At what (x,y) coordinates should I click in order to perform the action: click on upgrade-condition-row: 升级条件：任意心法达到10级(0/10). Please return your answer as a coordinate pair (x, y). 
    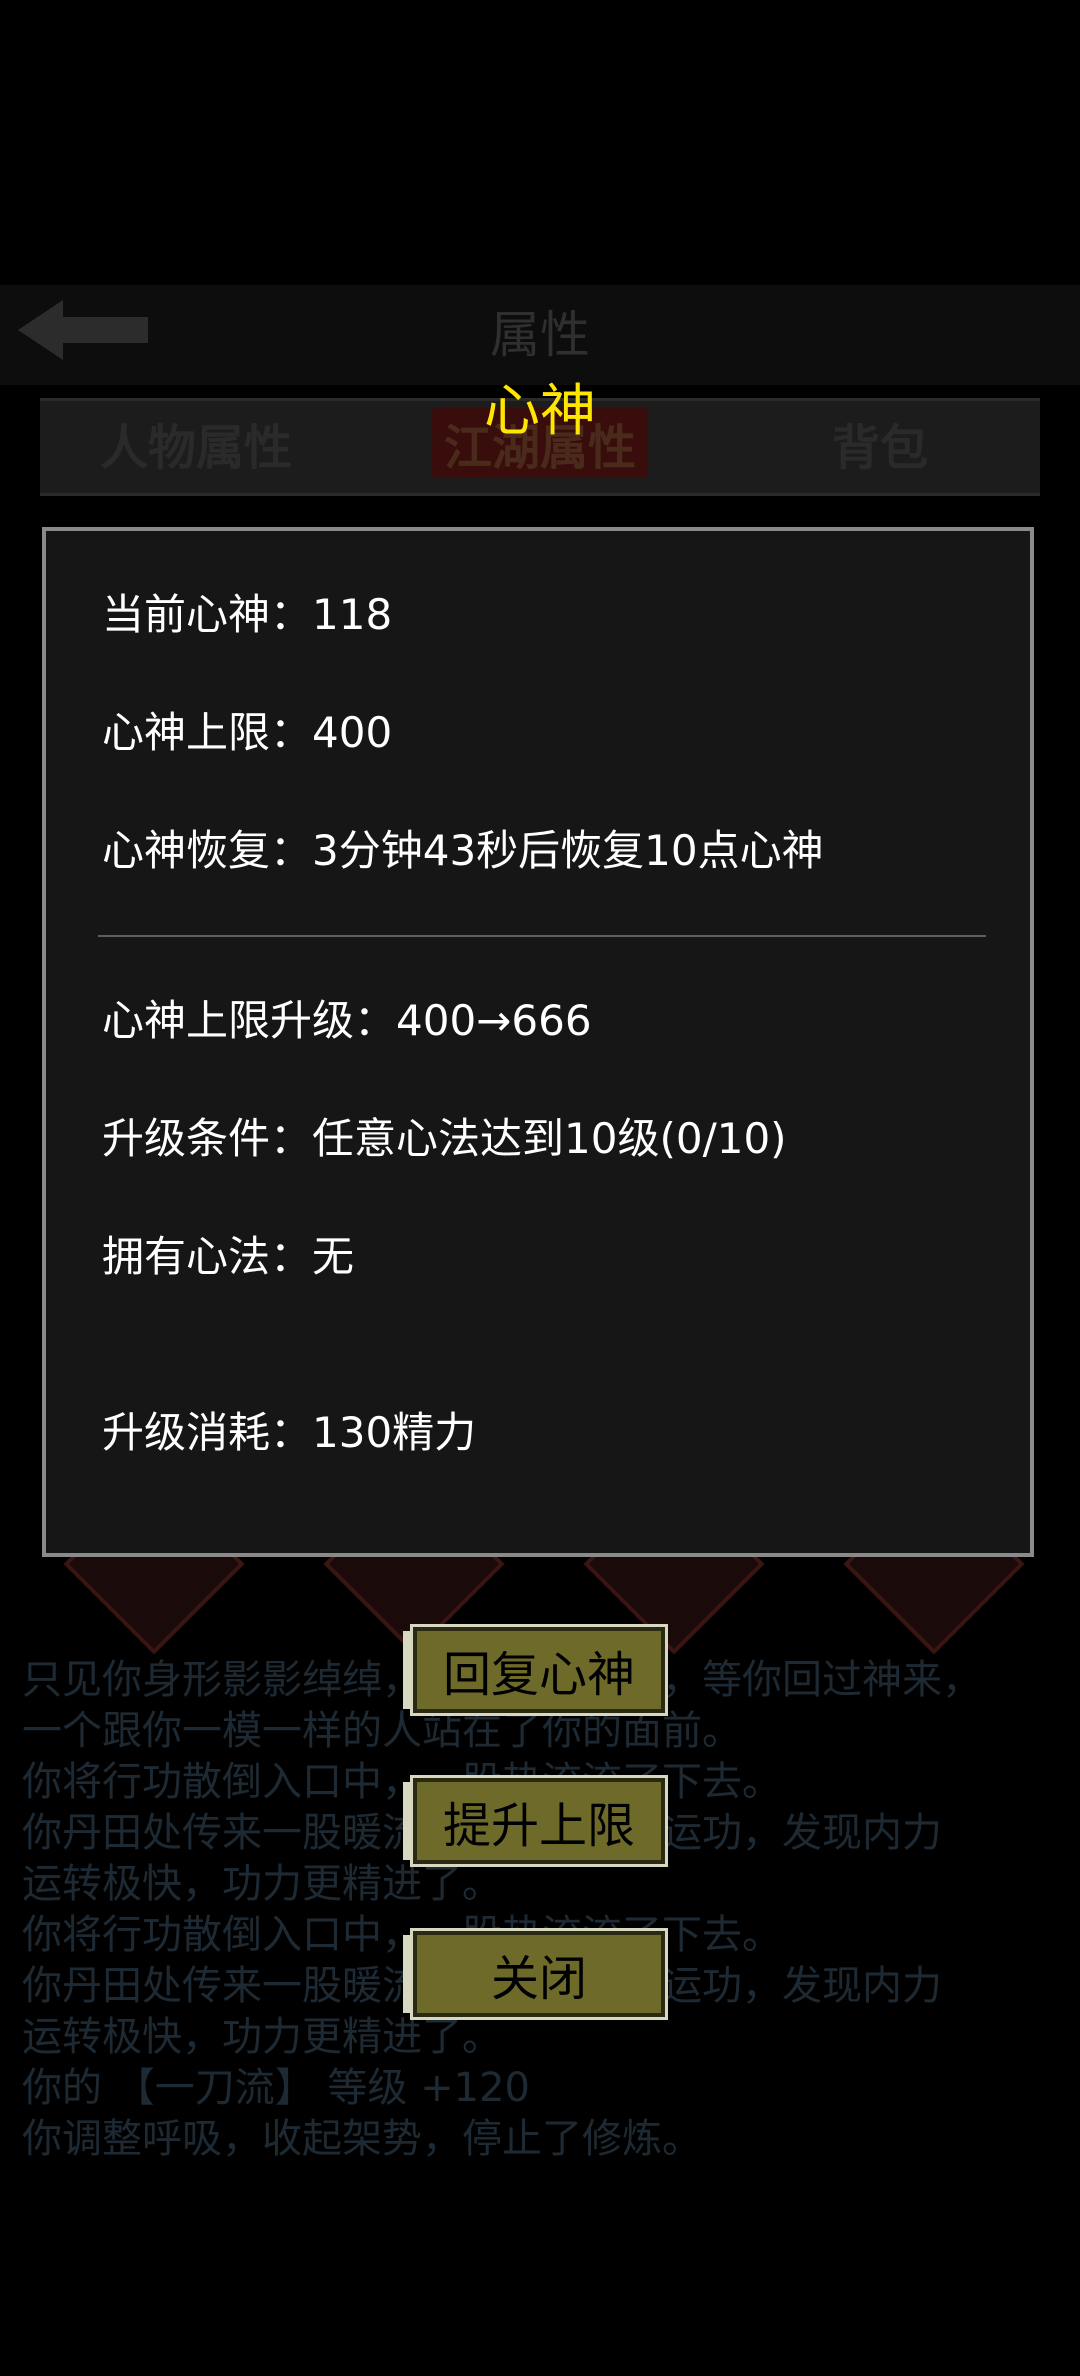
    Looking at the image, I should click on (444, 1135).